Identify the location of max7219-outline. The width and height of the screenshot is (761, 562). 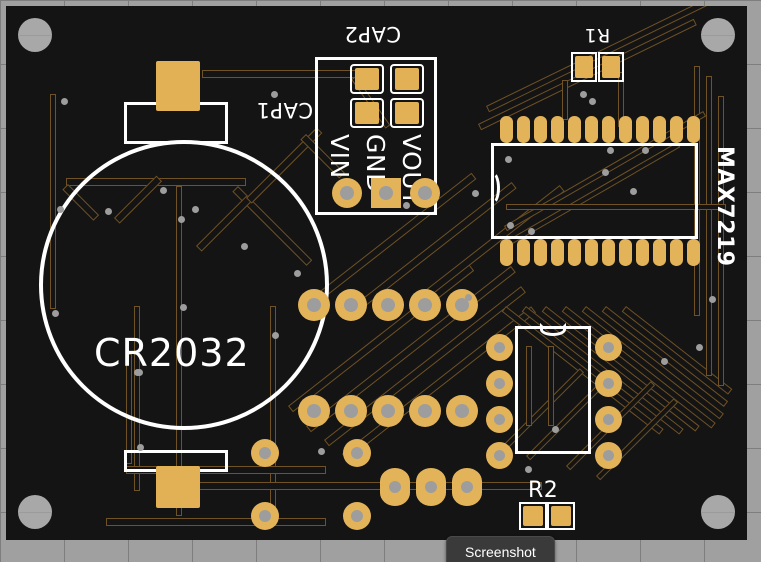
(594, 191).